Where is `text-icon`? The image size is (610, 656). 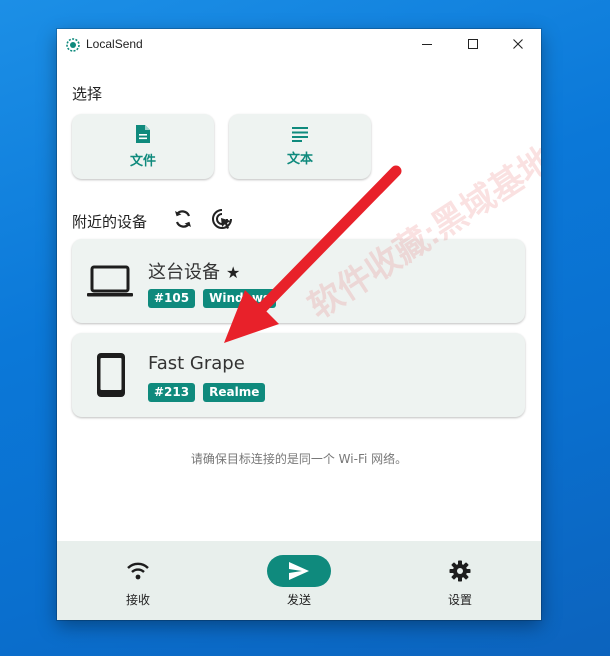 text-icon is located at coordinates (300, 134).